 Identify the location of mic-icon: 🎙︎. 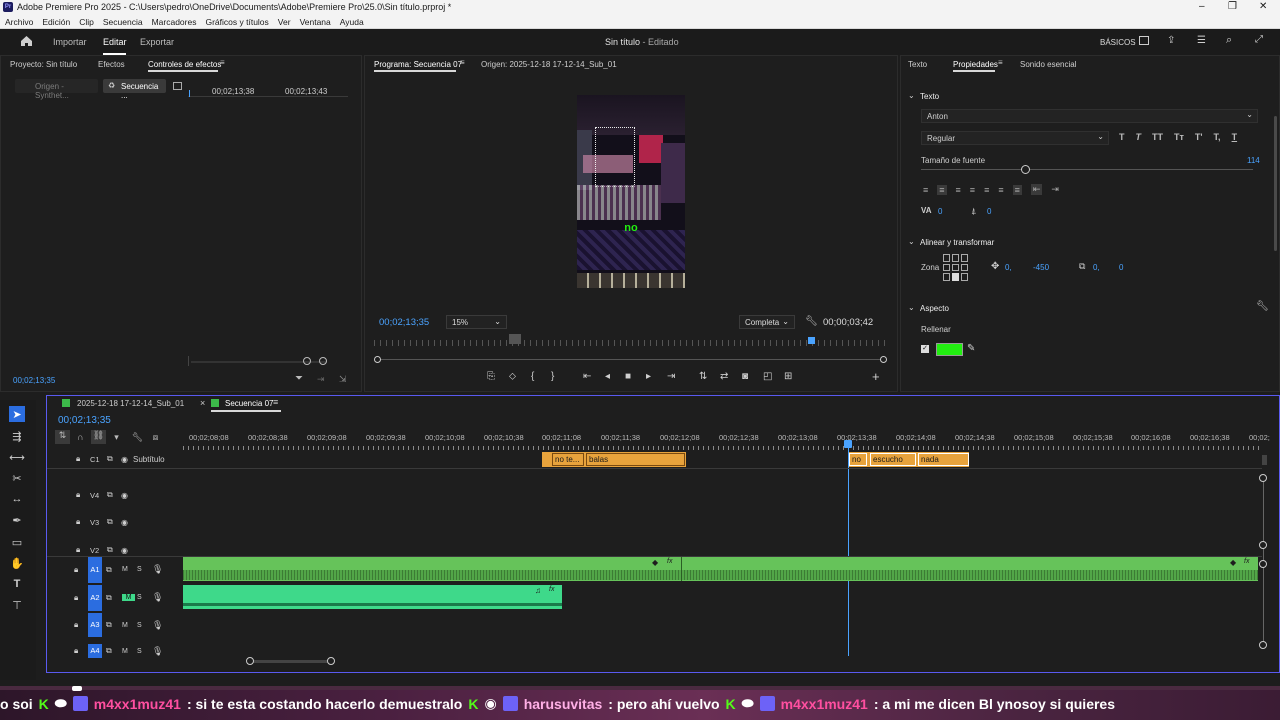
(157, 625).